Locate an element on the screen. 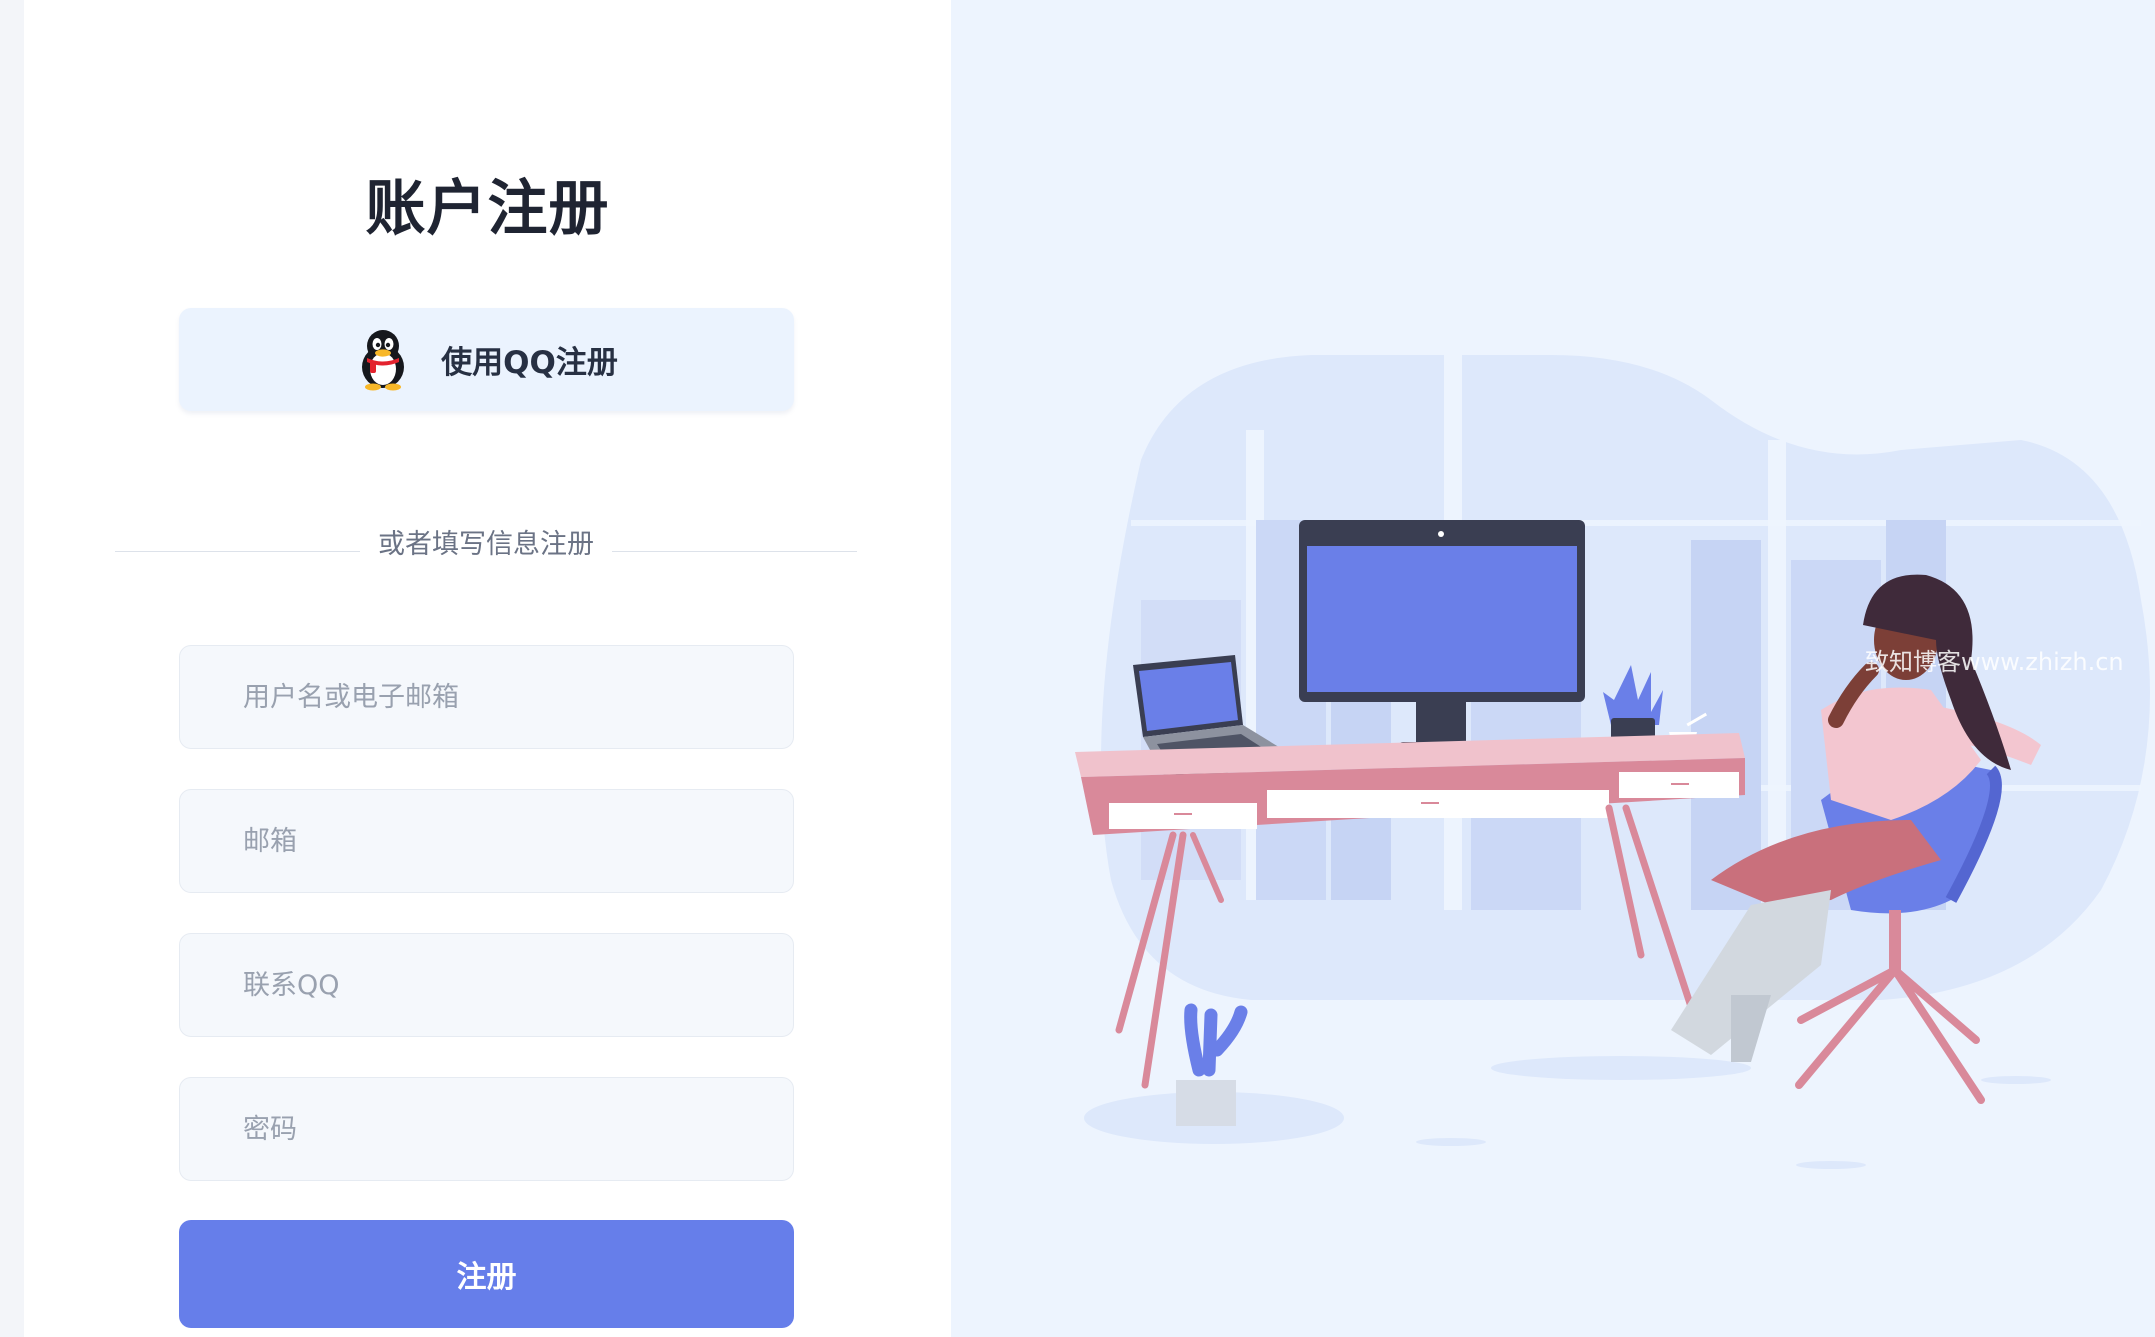 This screenshot has width=2155, height=1337. qq-register-button: 使用QQ注册 is located at coordinates (486, 359).